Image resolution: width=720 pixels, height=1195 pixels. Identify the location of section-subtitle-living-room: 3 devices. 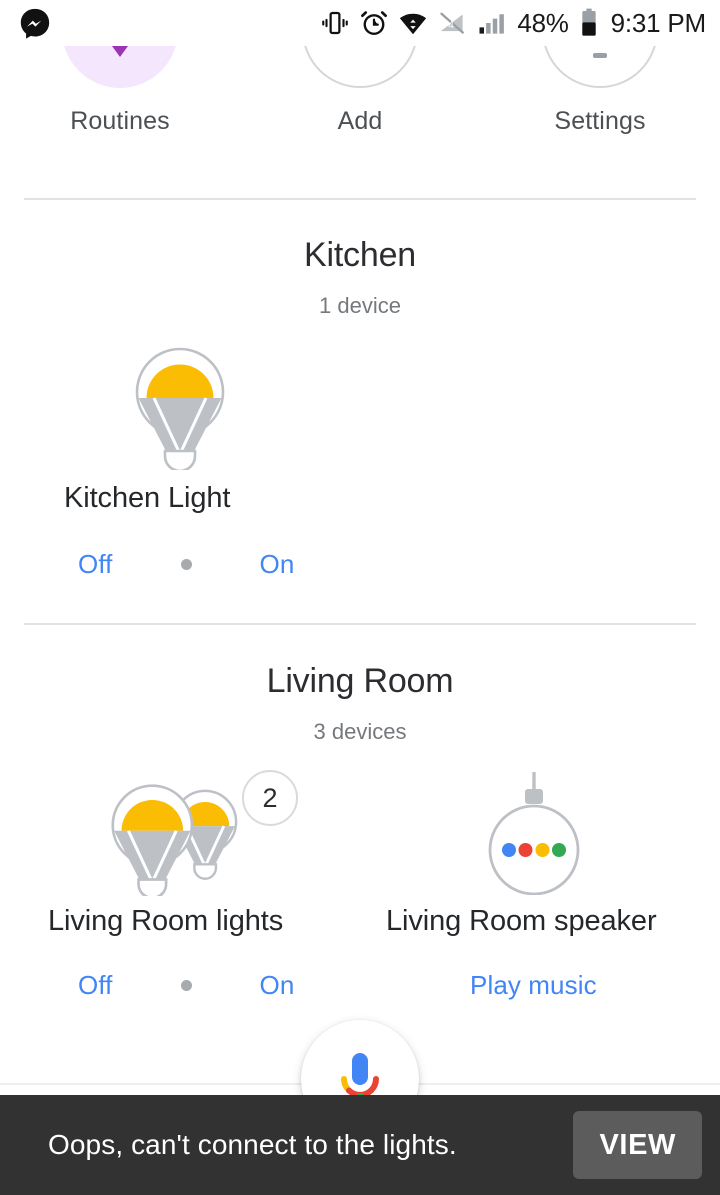
(360, 731).